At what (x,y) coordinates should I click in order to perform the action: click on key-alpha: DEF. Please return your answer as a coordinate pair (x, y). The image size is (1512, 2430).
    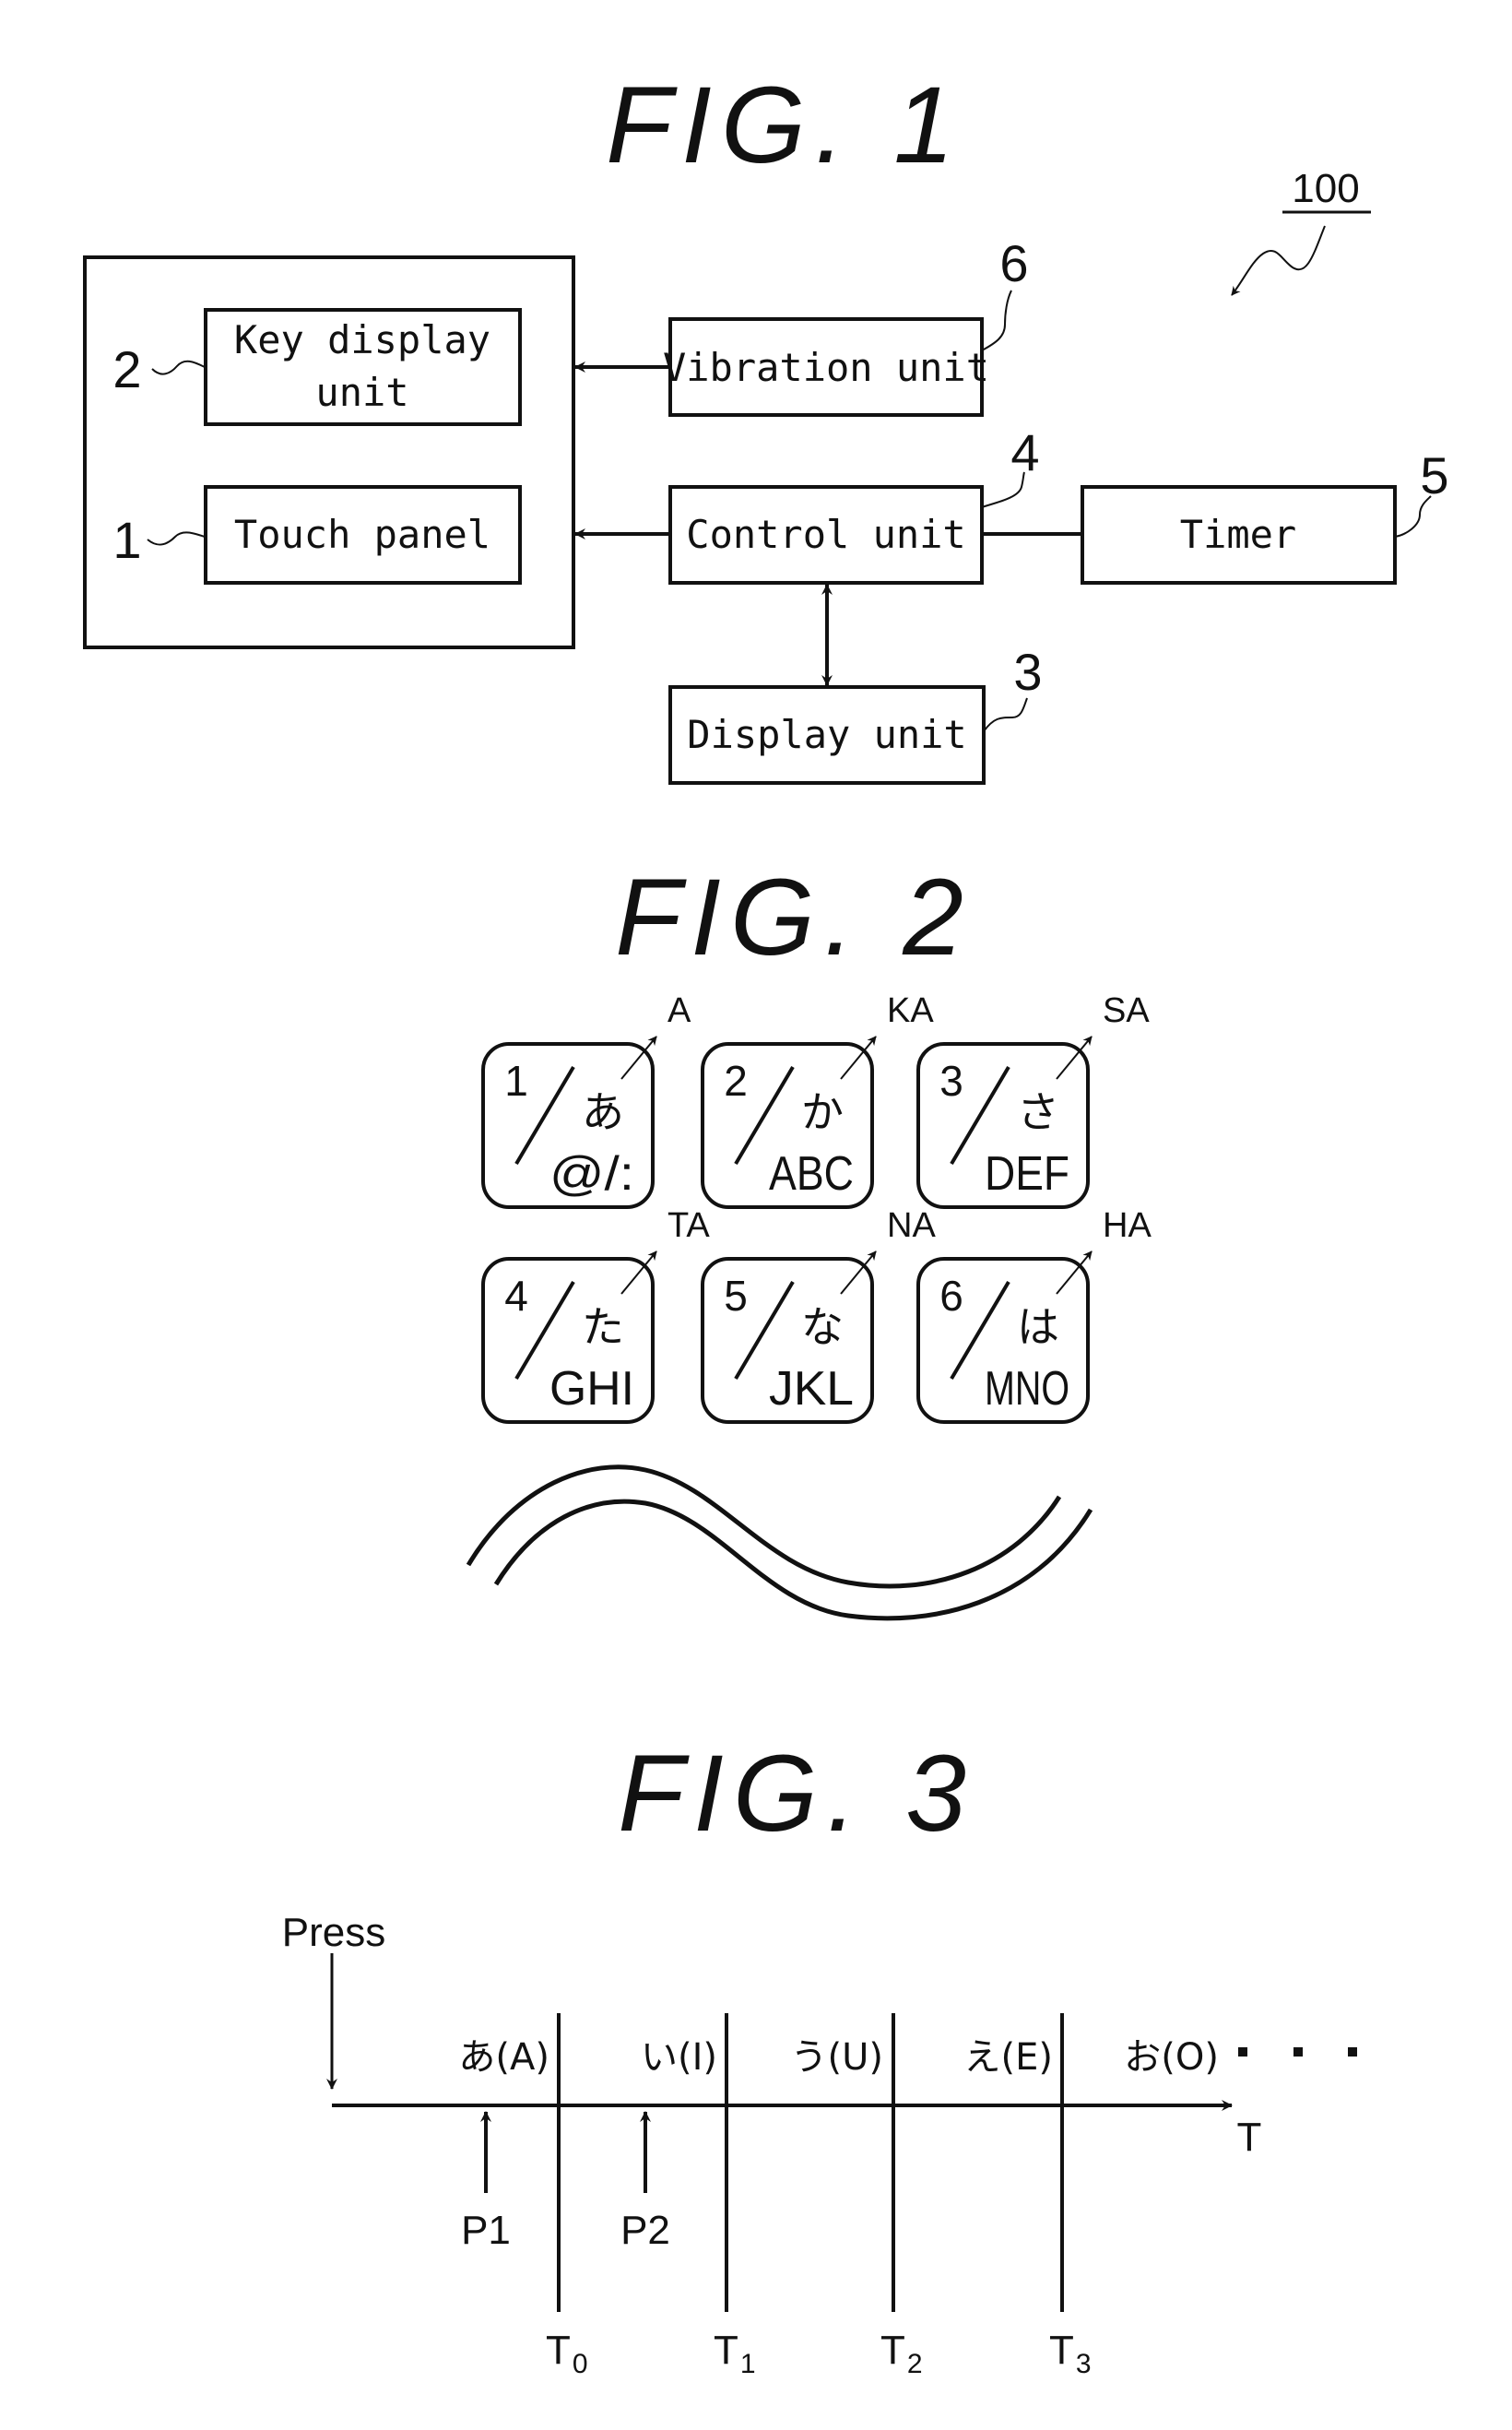
    Looking at the image, I should click on (1027, 1174).